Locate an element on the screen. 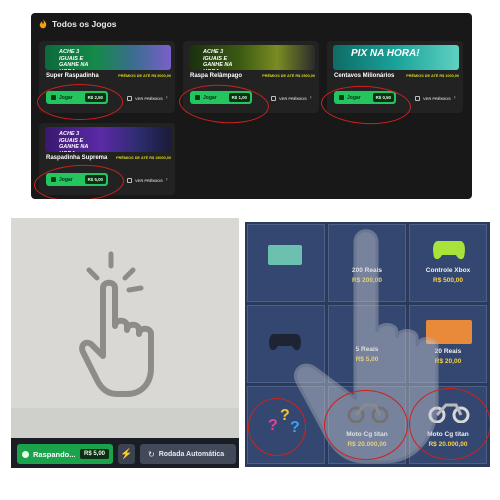  game-banner: PIX NA HORA! is located at coordinates (396, 57).